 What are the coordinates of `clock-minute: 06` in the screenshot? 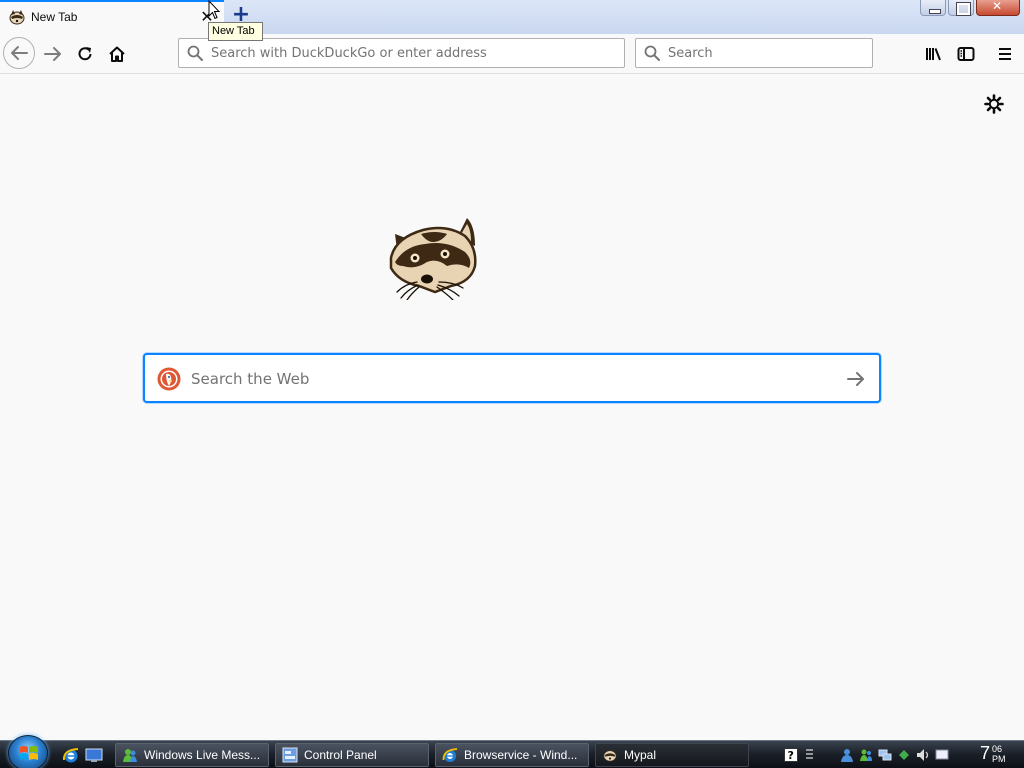 It's located at (997, 749).